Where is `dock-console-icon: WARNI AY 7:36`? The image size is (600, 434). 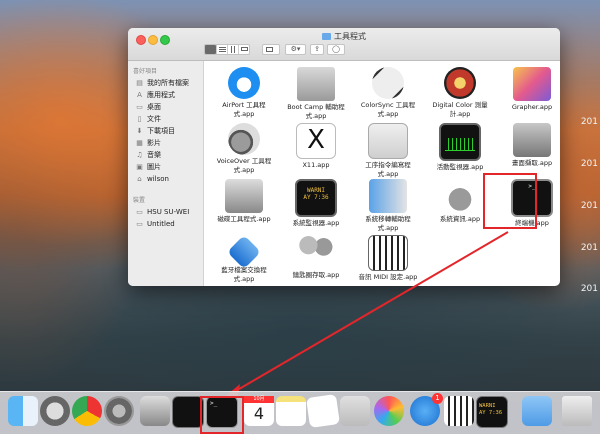
dock-console-icon: WARNI AY 7:36 is located at coordinates (492, 412).